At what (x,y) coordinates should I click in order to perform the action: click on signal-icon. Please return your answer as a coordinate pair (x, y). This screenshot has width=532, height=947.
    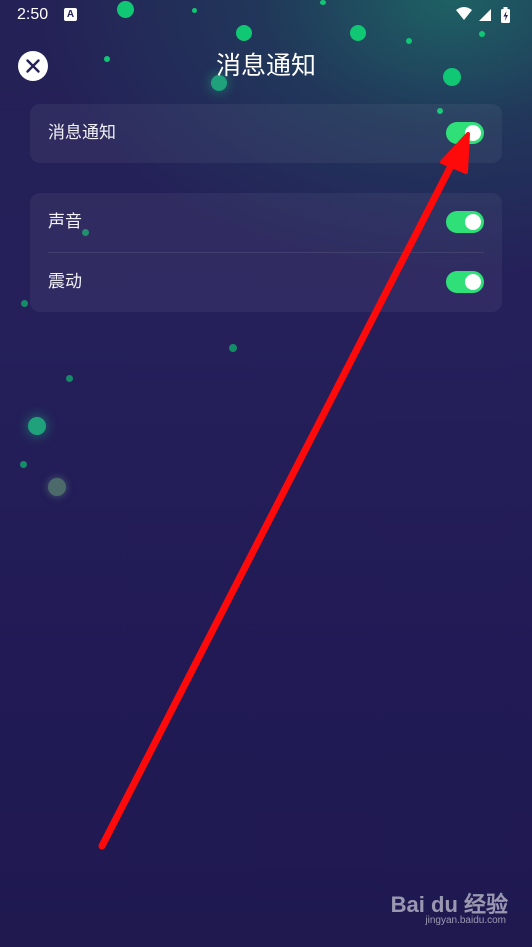
    Looking at the image, I should click on (485, 15).